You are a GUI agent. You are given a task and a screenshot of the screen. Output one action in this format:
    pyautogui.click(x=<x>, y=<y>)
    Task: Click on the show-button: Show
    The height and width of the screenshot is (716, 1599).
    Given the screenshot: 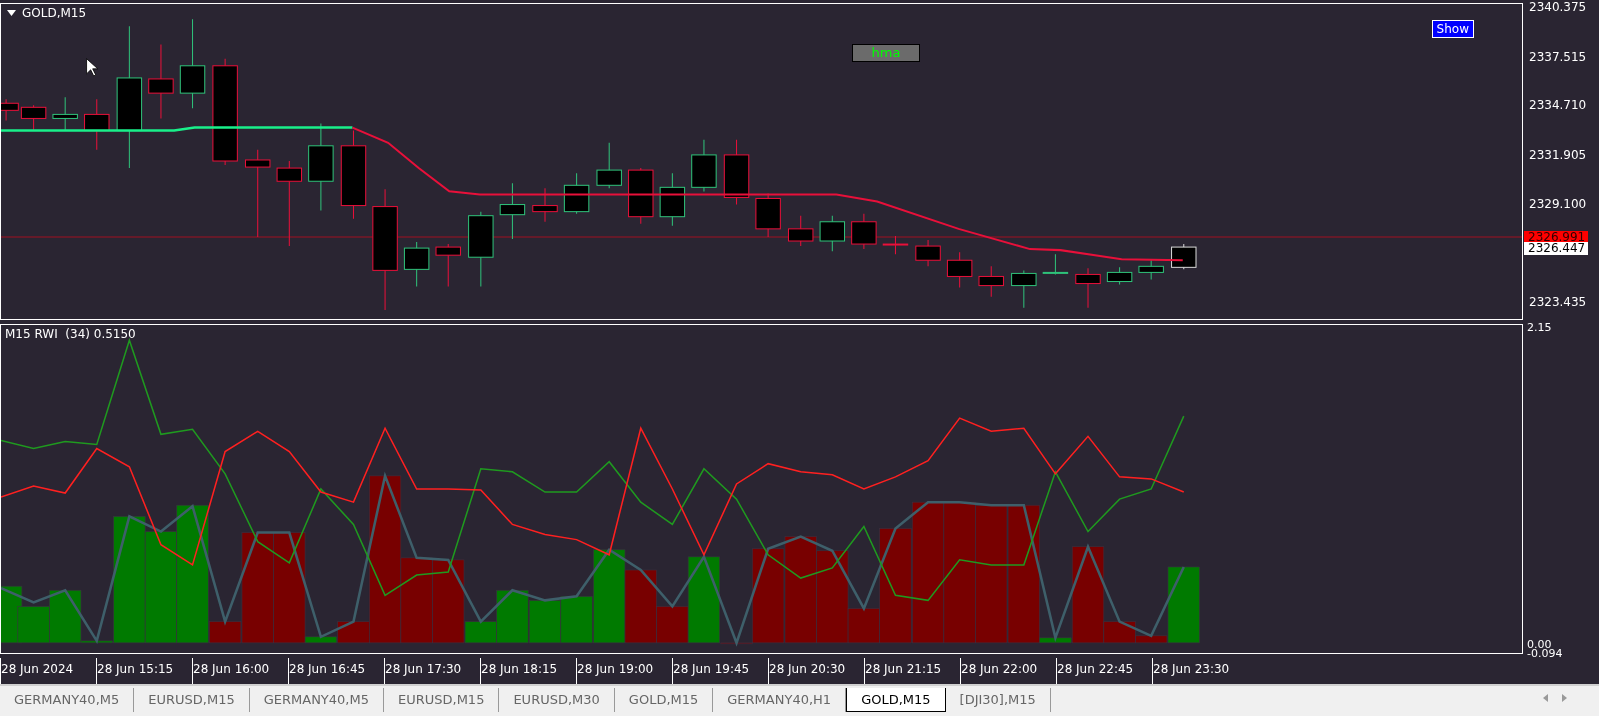 What is the action you would take?
    pyautogui.click(x=1452, y=29)
    